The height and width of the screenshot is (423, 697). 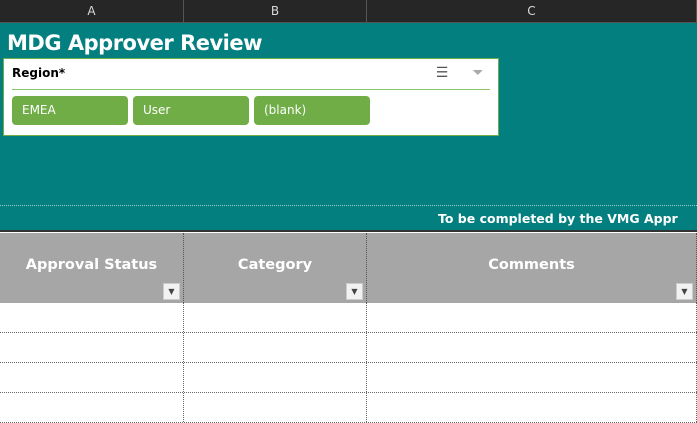 I want to click on header-comments: Comments ▼, so click(x=532, y=268).